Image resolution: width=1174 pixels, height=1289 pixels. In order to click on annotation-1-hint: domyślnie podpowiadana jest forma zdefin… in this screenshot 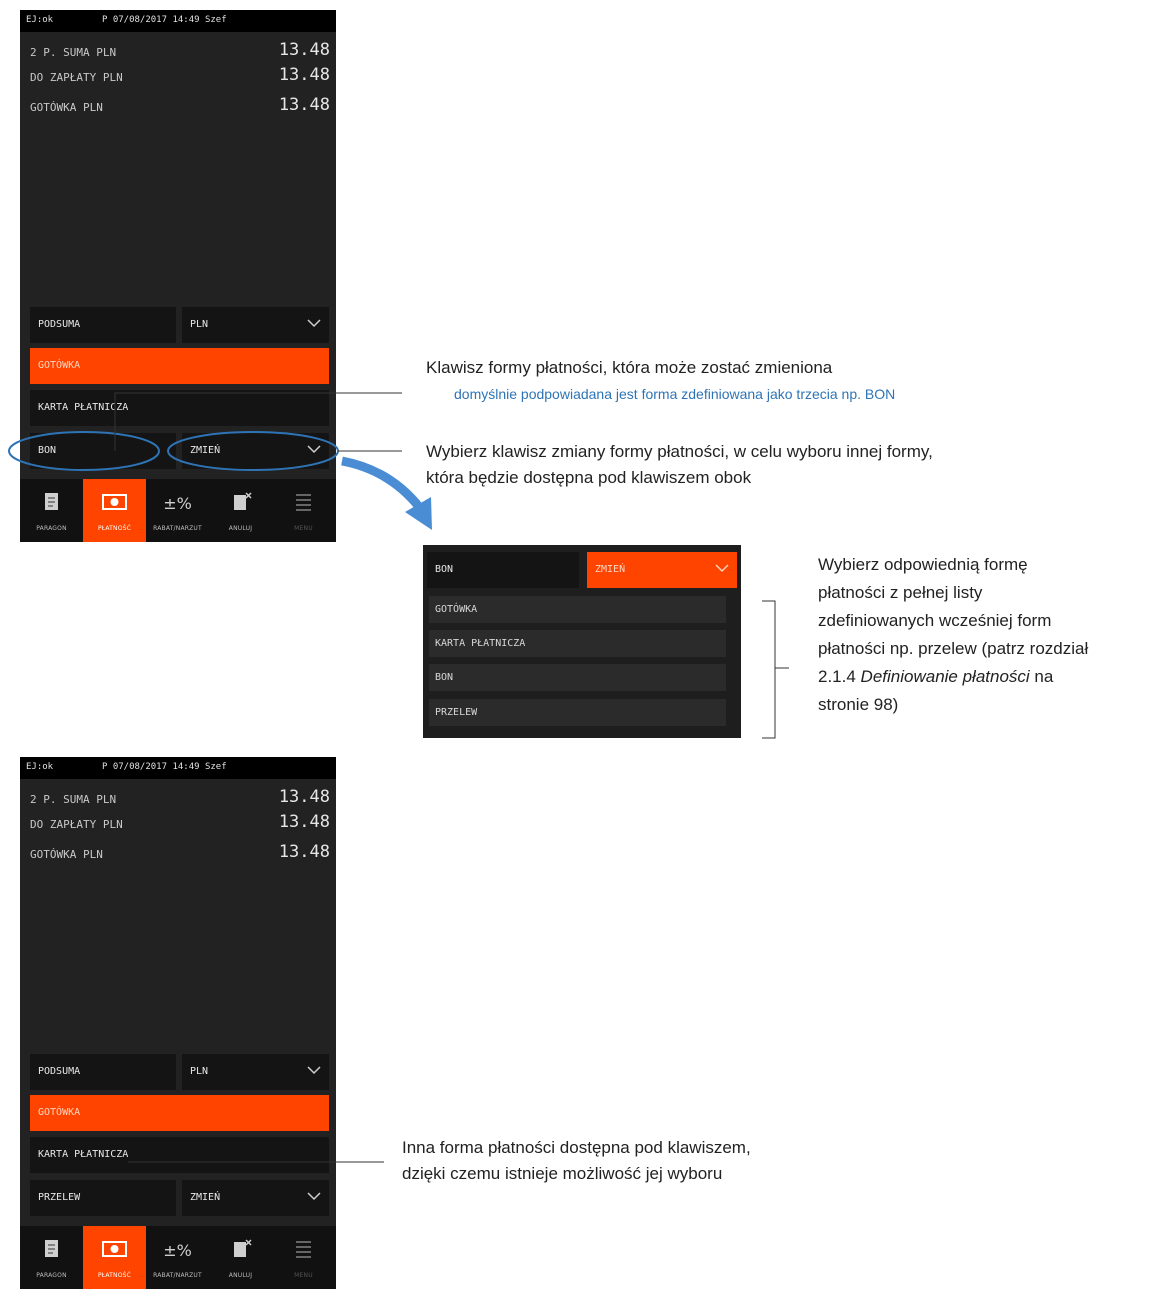, I will do `click(675, 394)`.